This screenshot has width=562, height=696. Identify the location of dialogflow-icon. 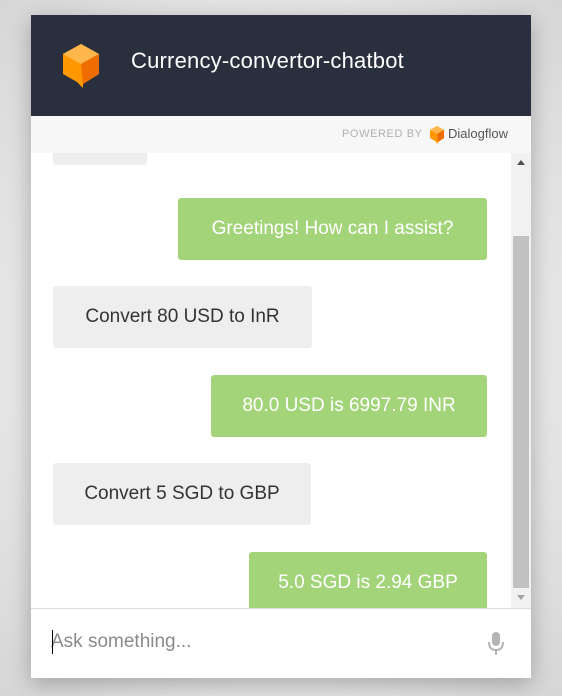
(437, 135).